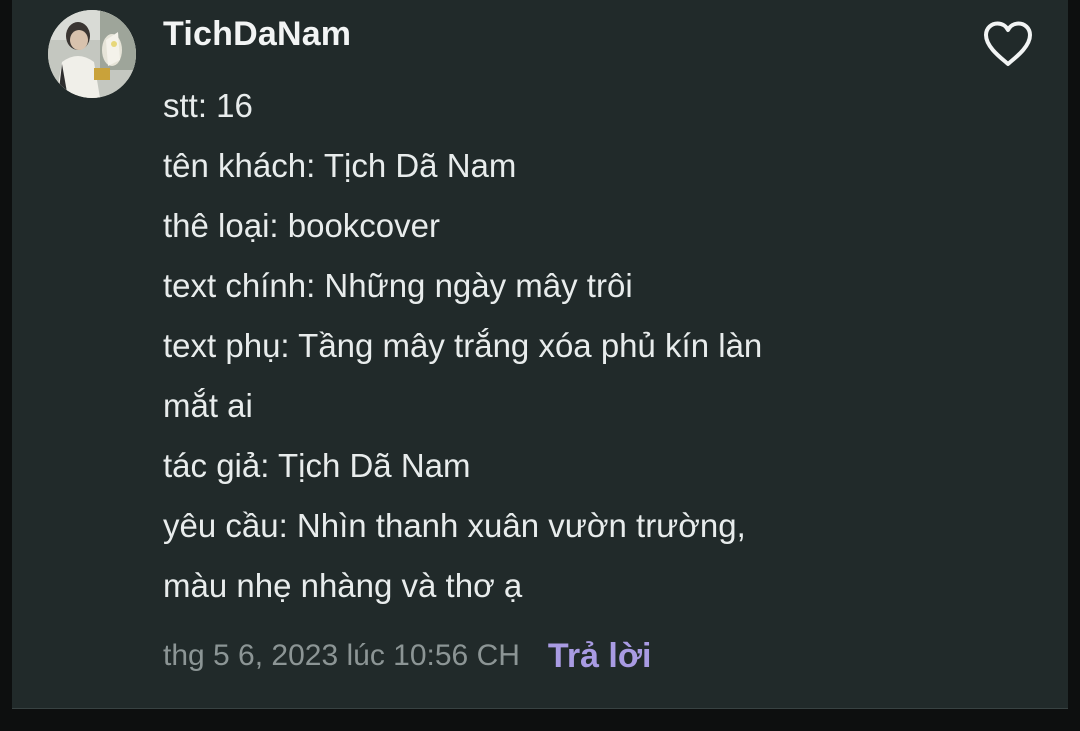 This screenshot has width=1080, height=731. Describe the element at coordinates (317, 465) in the screenshot. I see `comment-line-author: tác giả: Tịch Dã Nam` at that location.